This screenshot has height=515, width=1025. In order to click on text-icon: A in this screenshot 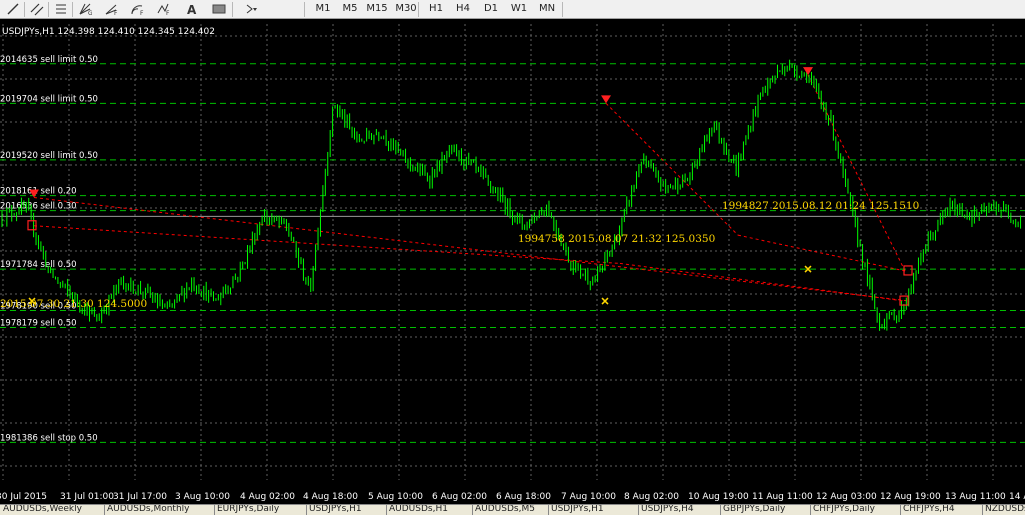, I will do `click(191, 9)`.